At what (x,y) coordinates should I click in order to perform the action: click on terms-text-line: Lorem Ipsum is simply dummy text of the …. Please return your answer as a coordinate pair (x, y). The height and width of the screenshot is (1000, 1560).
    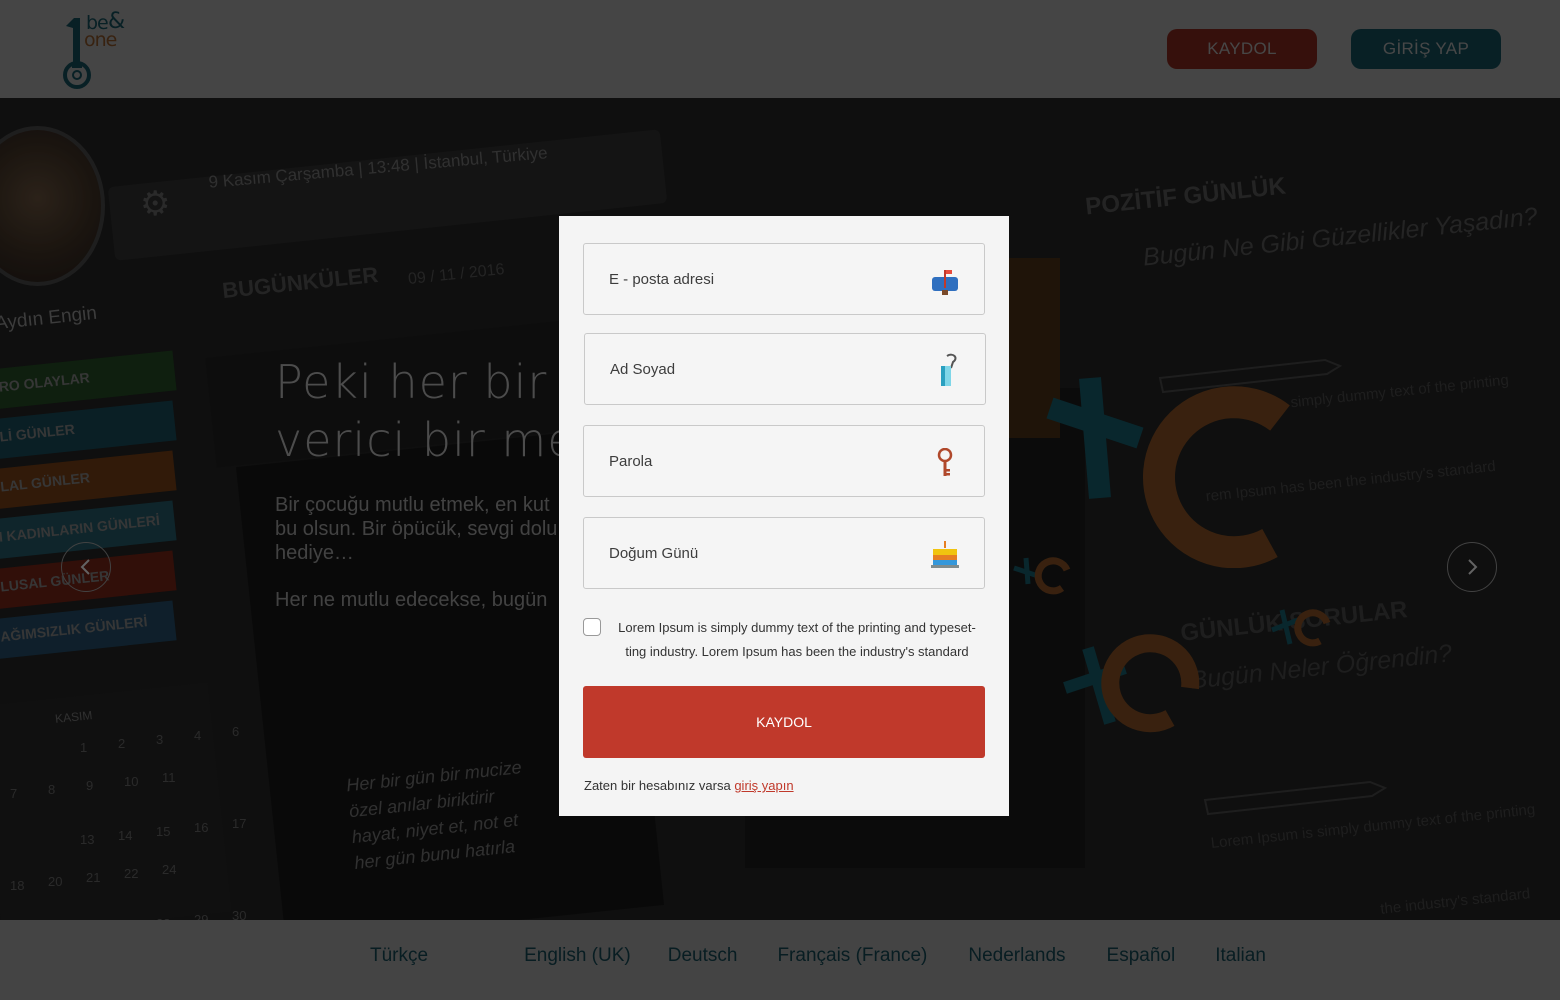
    Looking at the image, I should click on (797, 627).